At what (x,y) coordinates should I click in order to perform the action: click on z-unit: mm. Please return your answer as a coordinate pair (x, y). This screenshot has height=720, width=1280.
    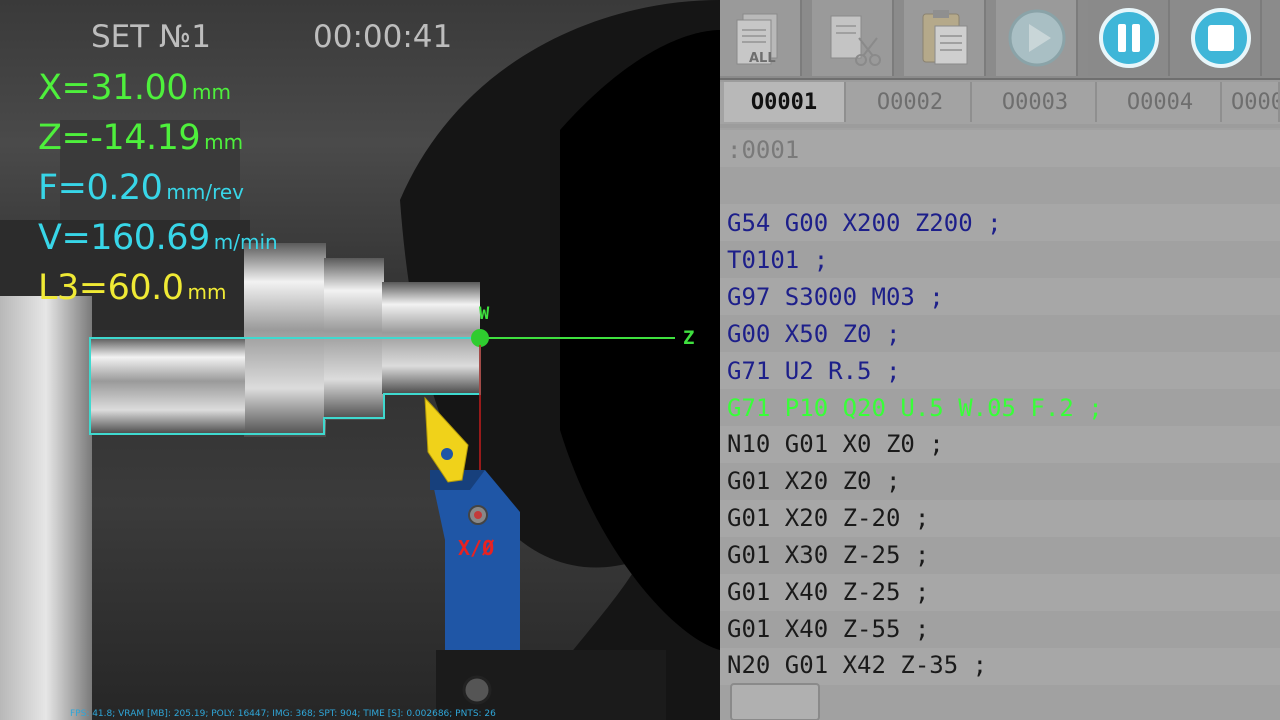
    Looking at the image, I should click on (224, 142).